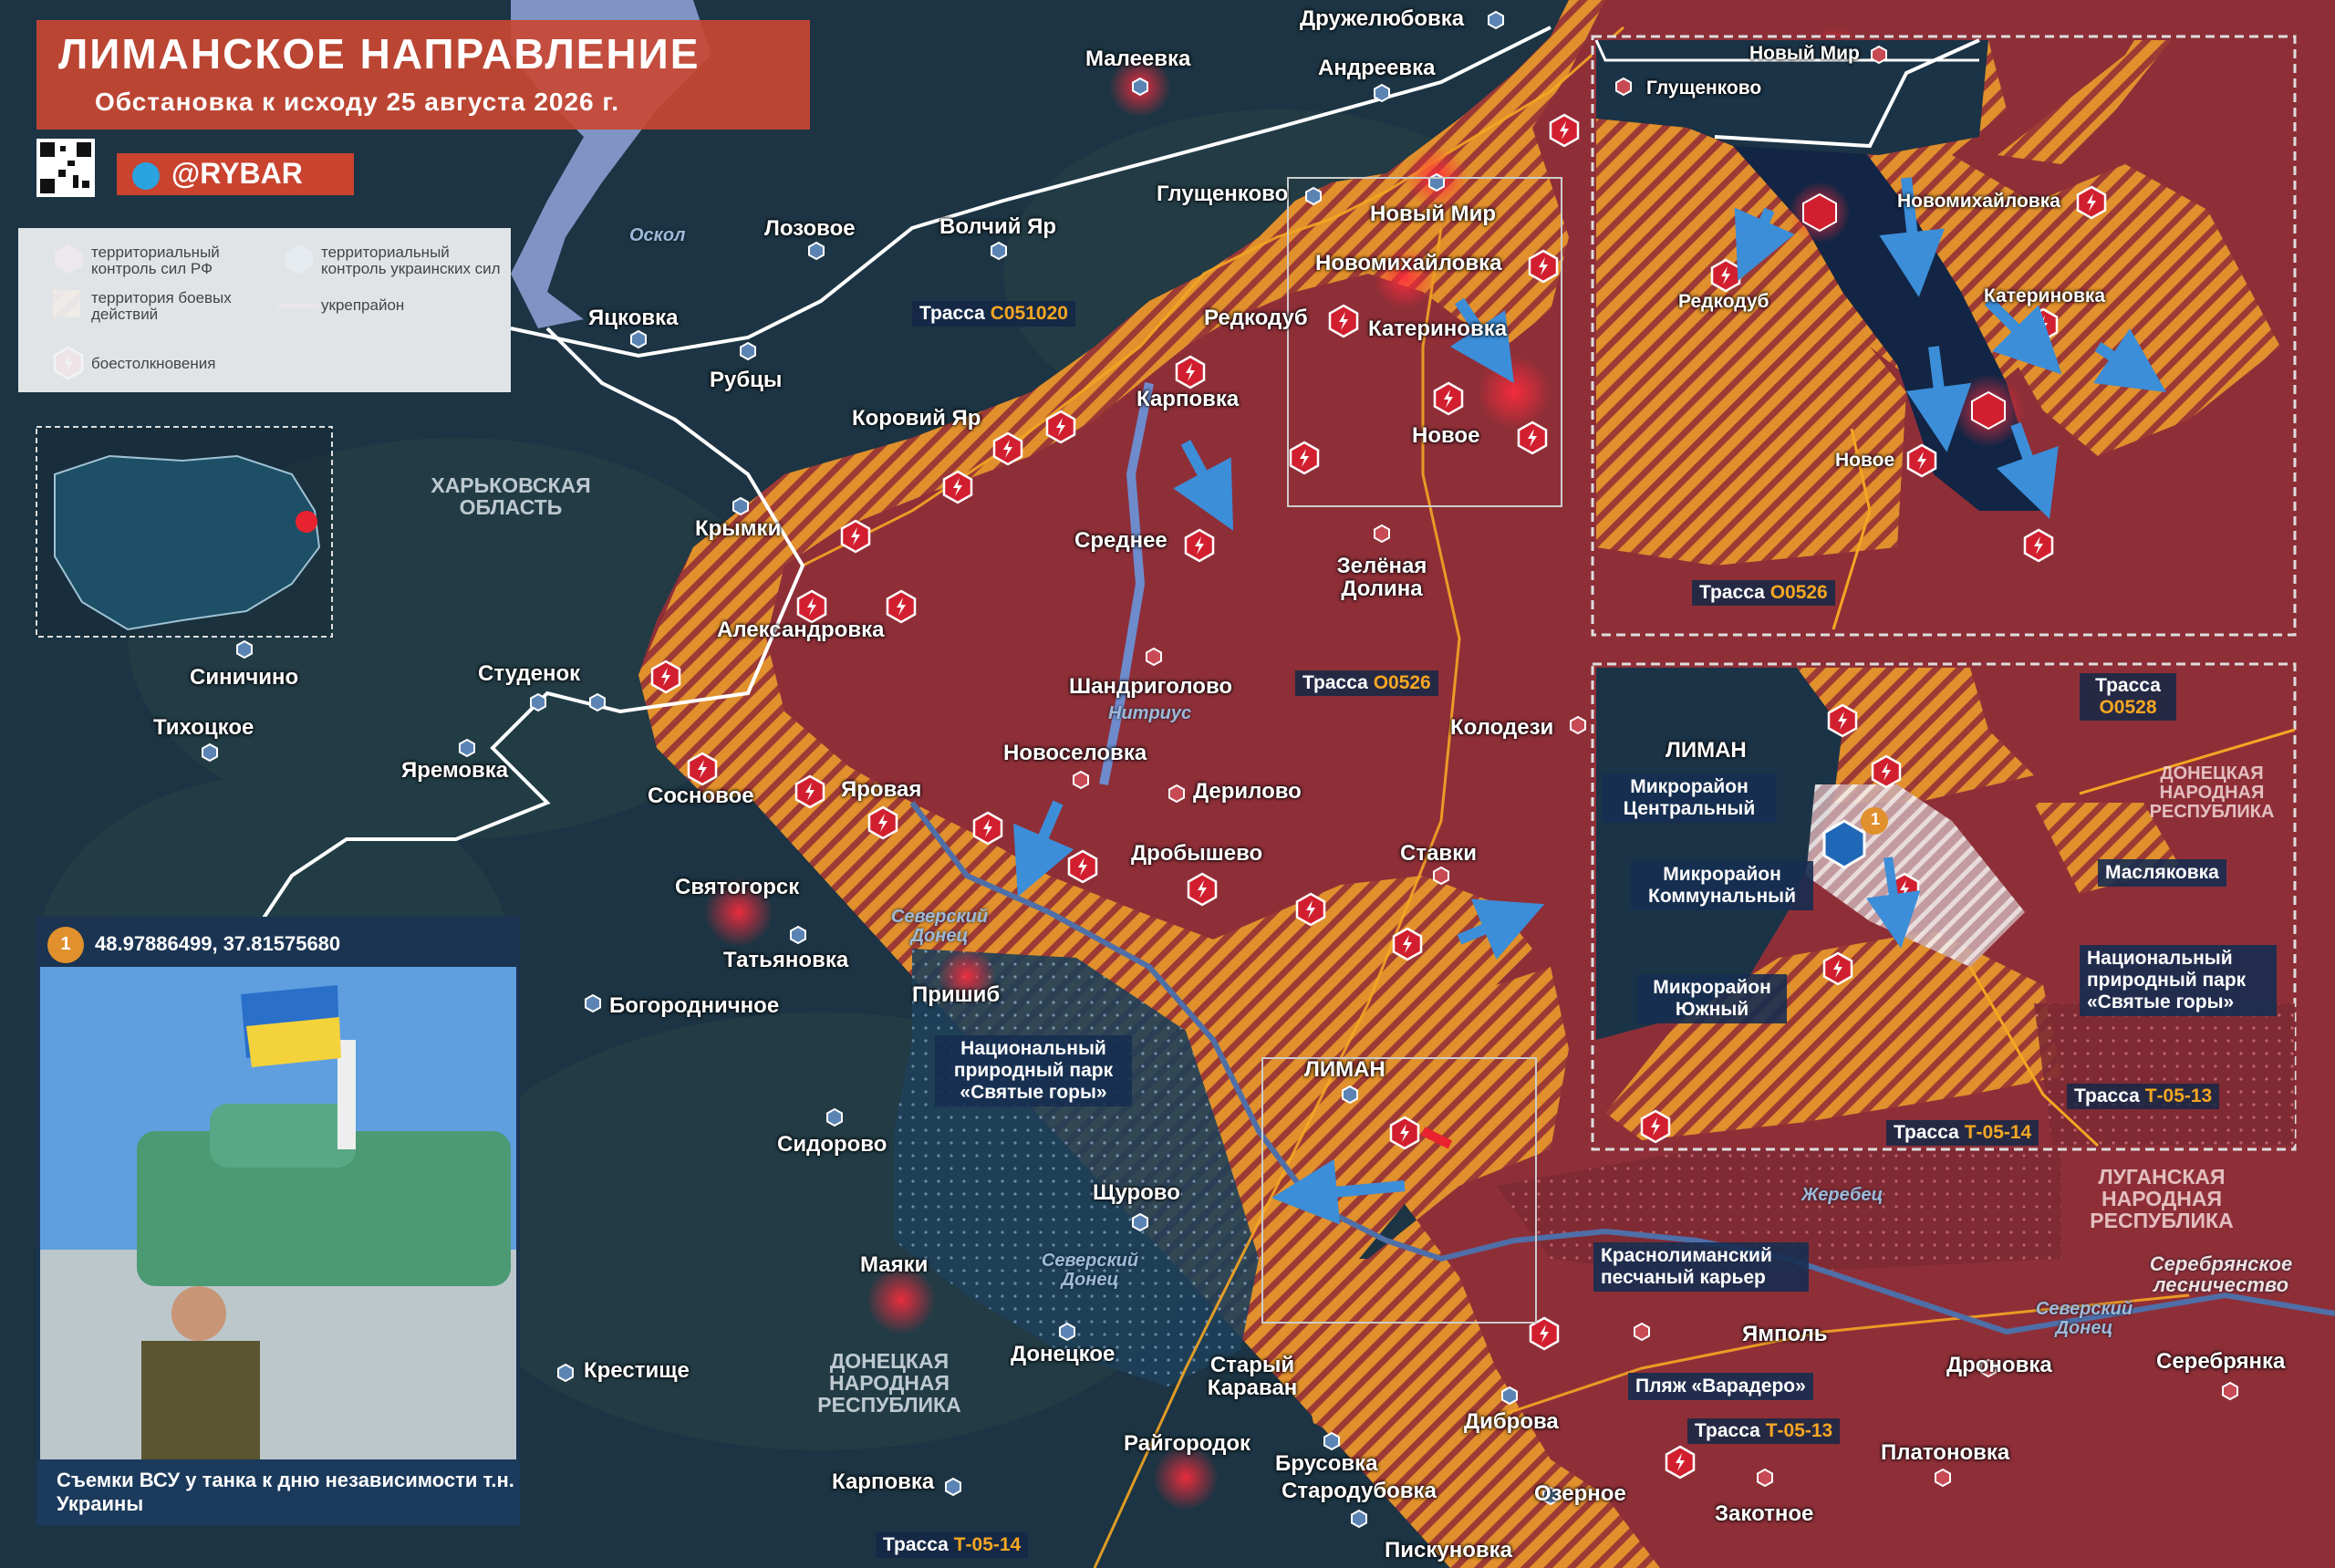  I want to click on inset-north-glushchenkovo: Глущенково, so click(1704, 88).